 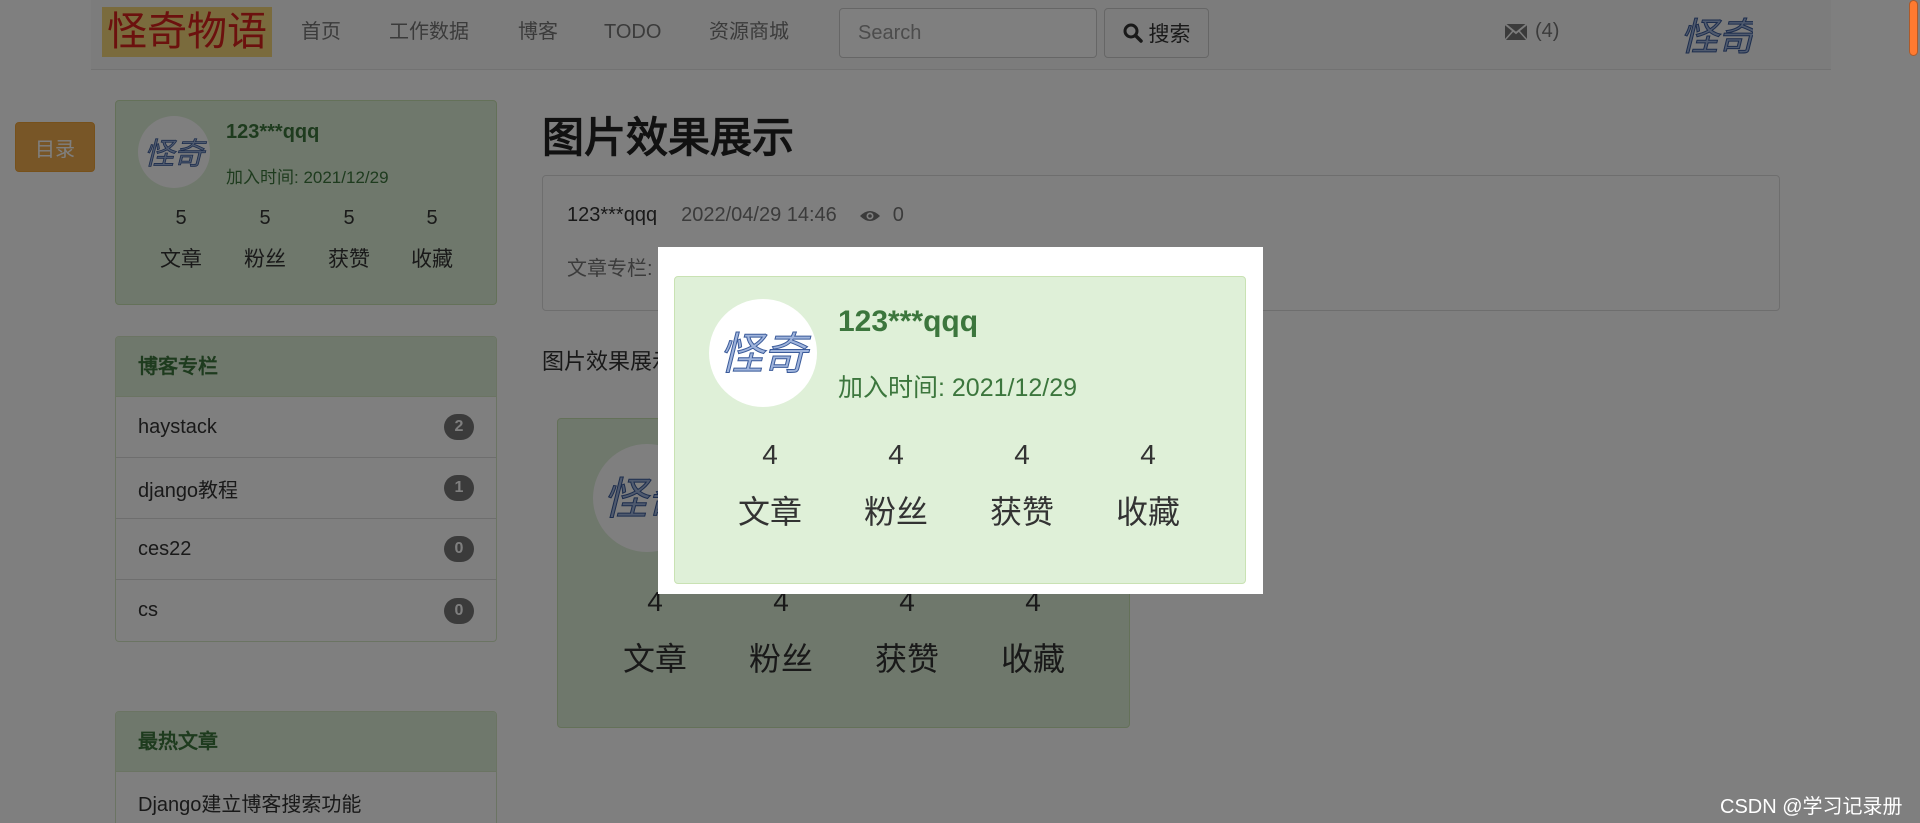 What do you see at coordinates (769, 512) in the screenshot?
I see `stat-articles-label: 文章` at bounding box center [769, 512].